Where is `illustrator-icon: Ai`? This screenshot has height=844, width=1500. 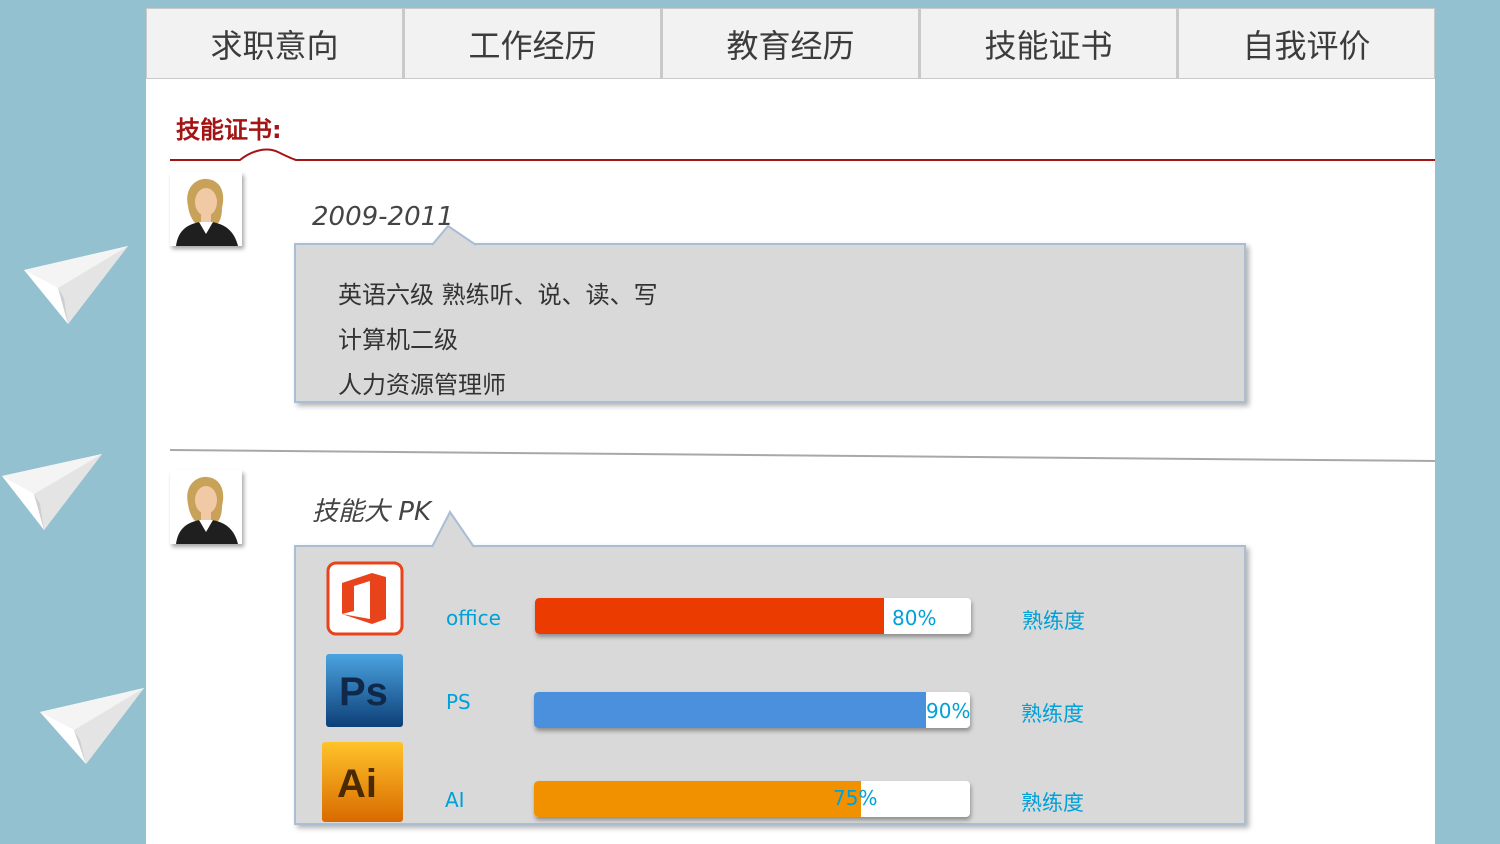
illustrator-icon: Ai is located at coordinates (362, 782).